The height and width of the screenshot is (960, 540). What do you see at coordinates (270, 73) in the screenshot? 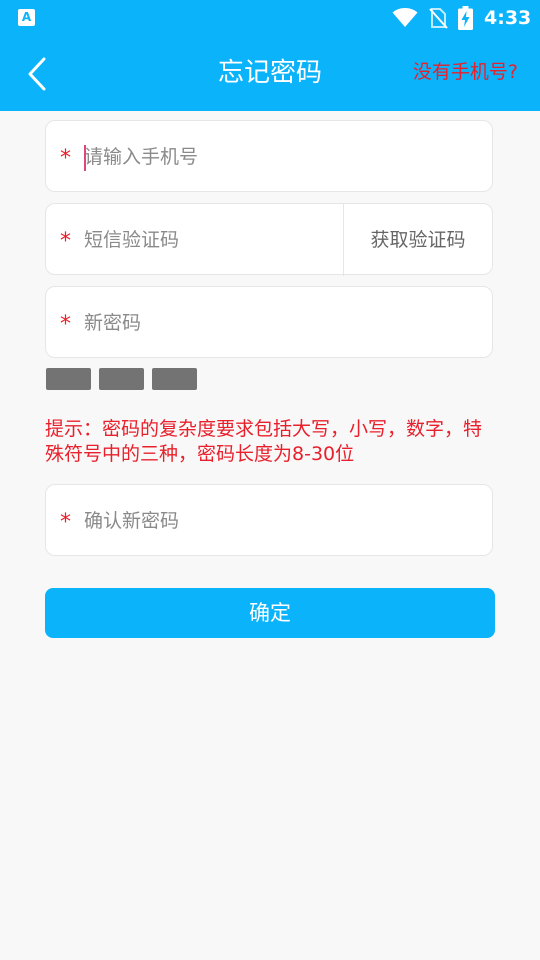
I see `app-bar: 忘记密码 没有手机号?` at bounding box center [270, 73].